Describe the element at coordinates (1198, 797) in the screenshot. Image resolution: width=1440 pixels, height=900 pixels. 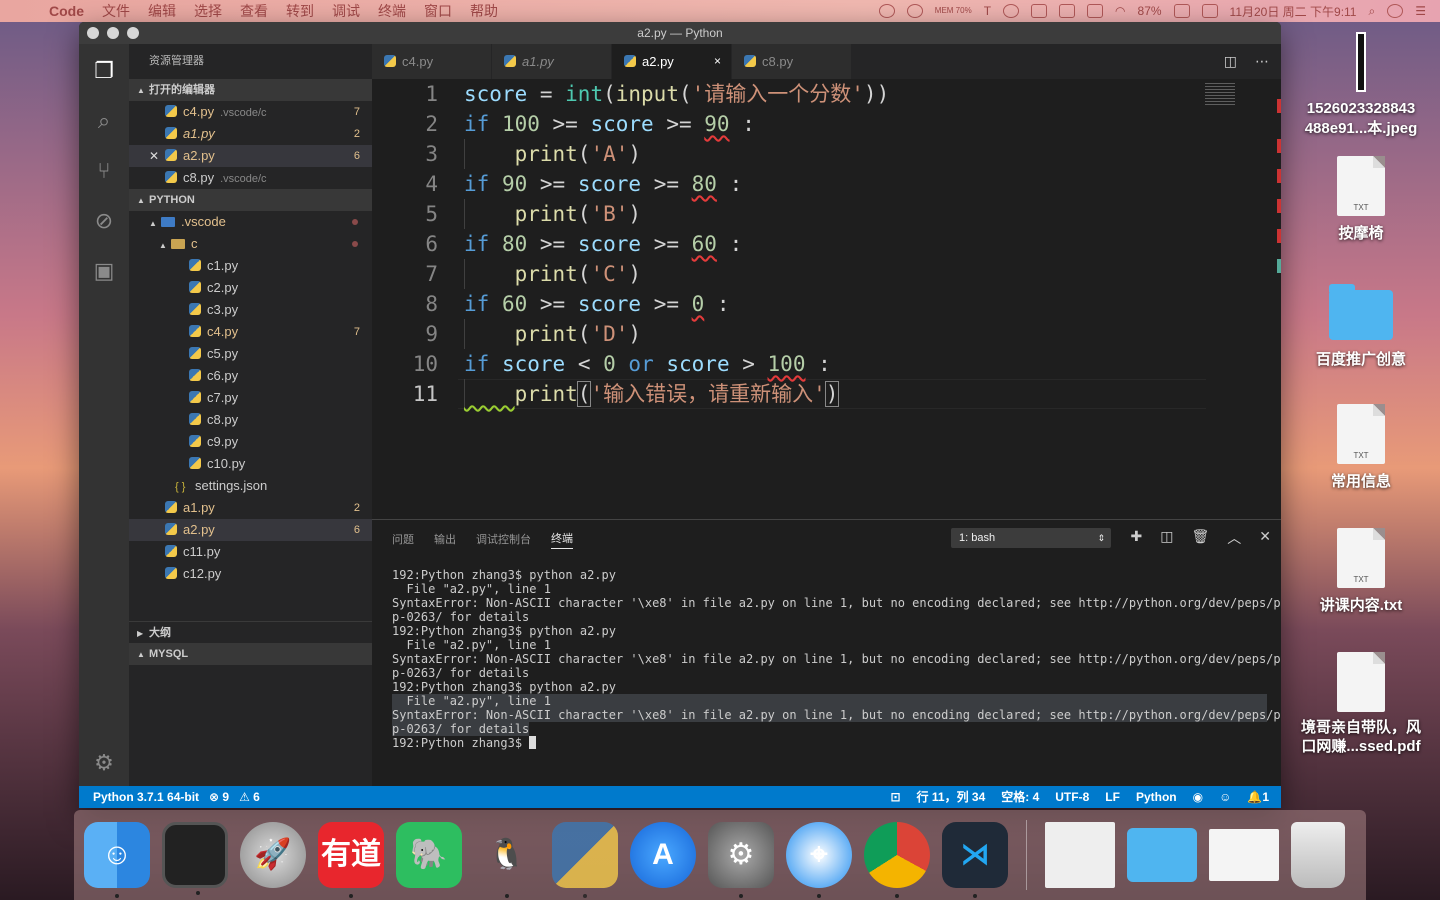
I see `eye-icon: ◉` at that location.